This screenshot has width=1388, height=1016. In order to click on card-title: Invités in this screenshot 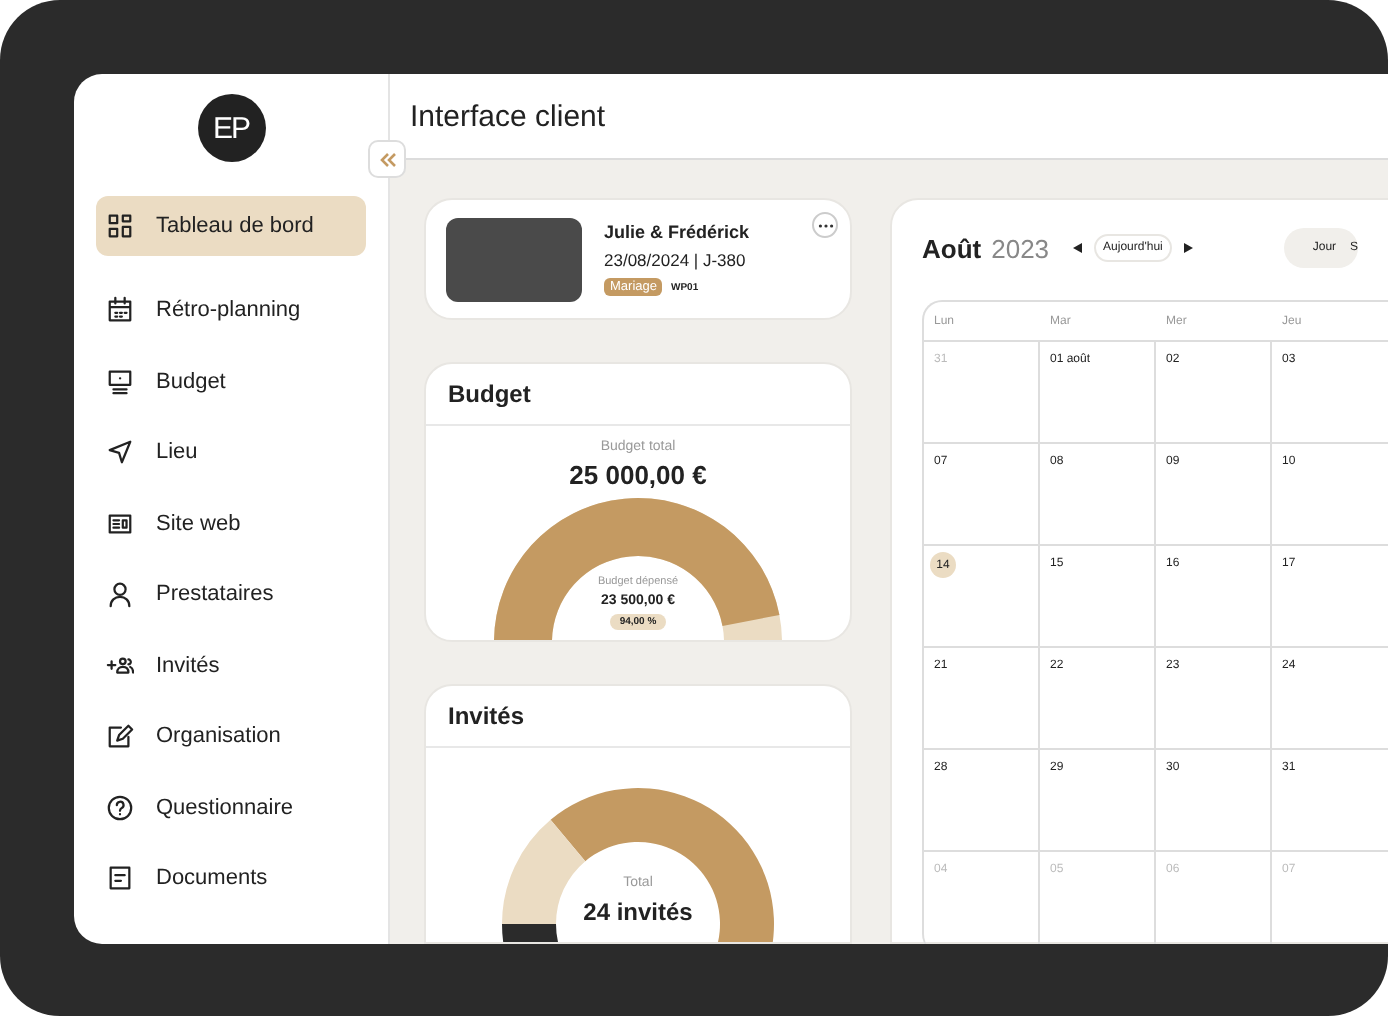, I will do `click(638, 717)`.